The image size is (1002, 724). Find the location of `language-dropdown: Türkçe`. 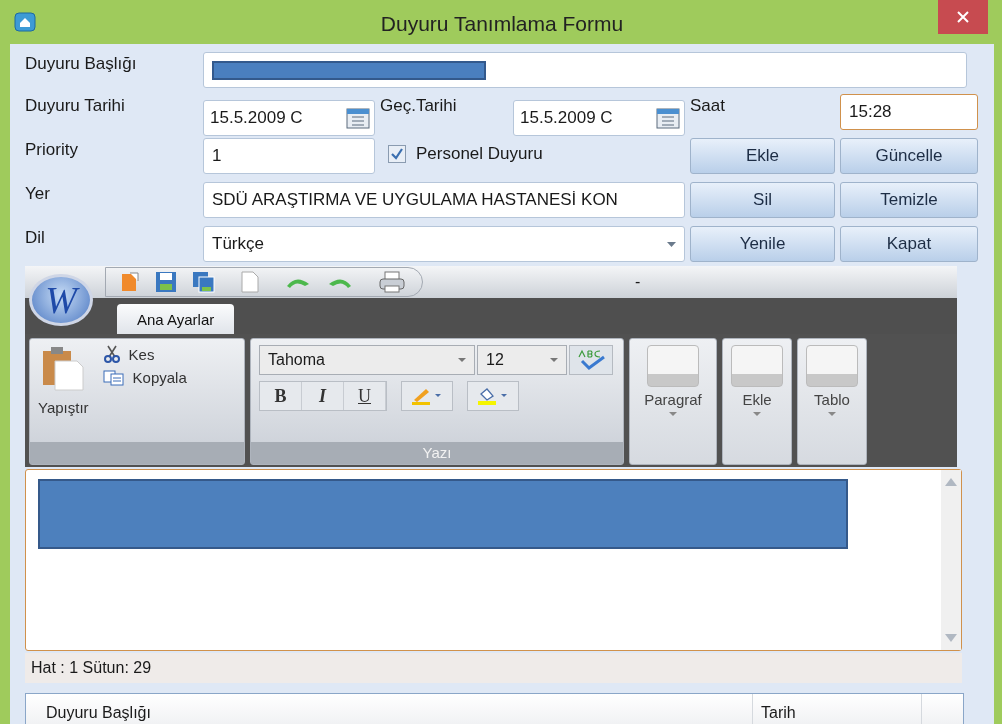

language-dropdown: Türkçe is located at coordinates (444, 244).